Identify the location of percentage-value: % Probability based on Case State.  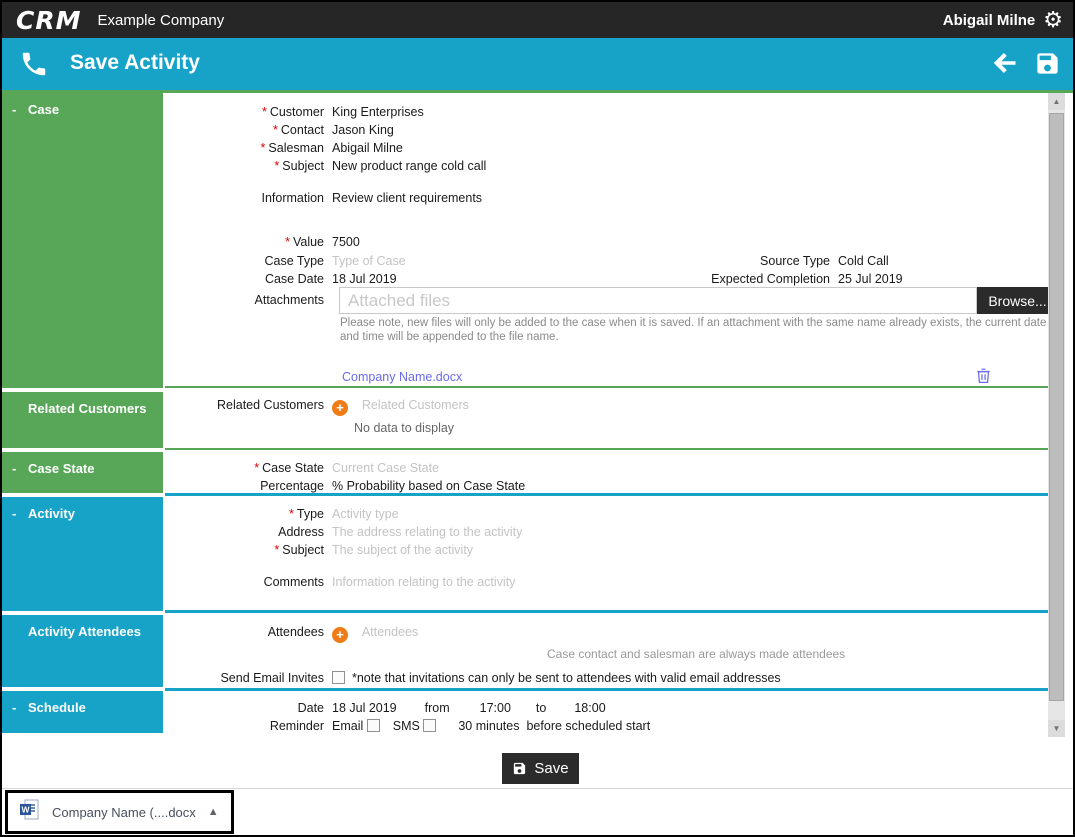
(428, 486).